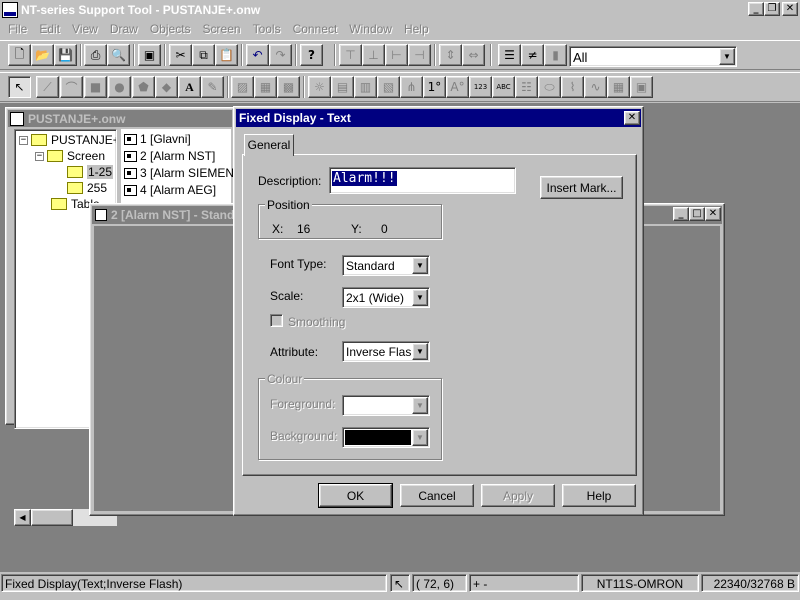 Image resolution: width=800 pixels, height=600 pixels. I want to click on font-type-select: Standard ▼, so click(386, 265).